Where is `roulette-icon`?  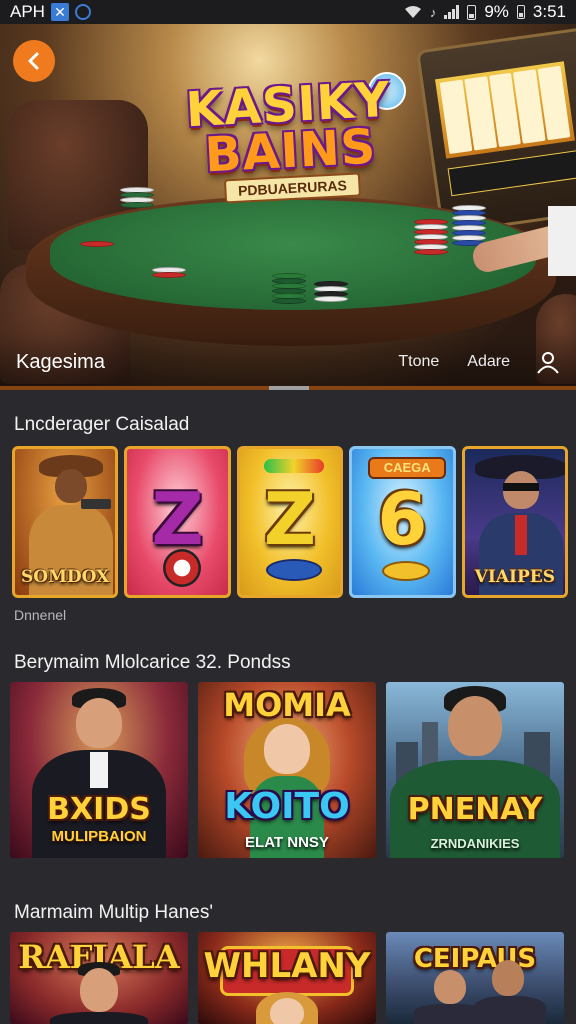
roulette-icon is located at coordinates (182, 568).